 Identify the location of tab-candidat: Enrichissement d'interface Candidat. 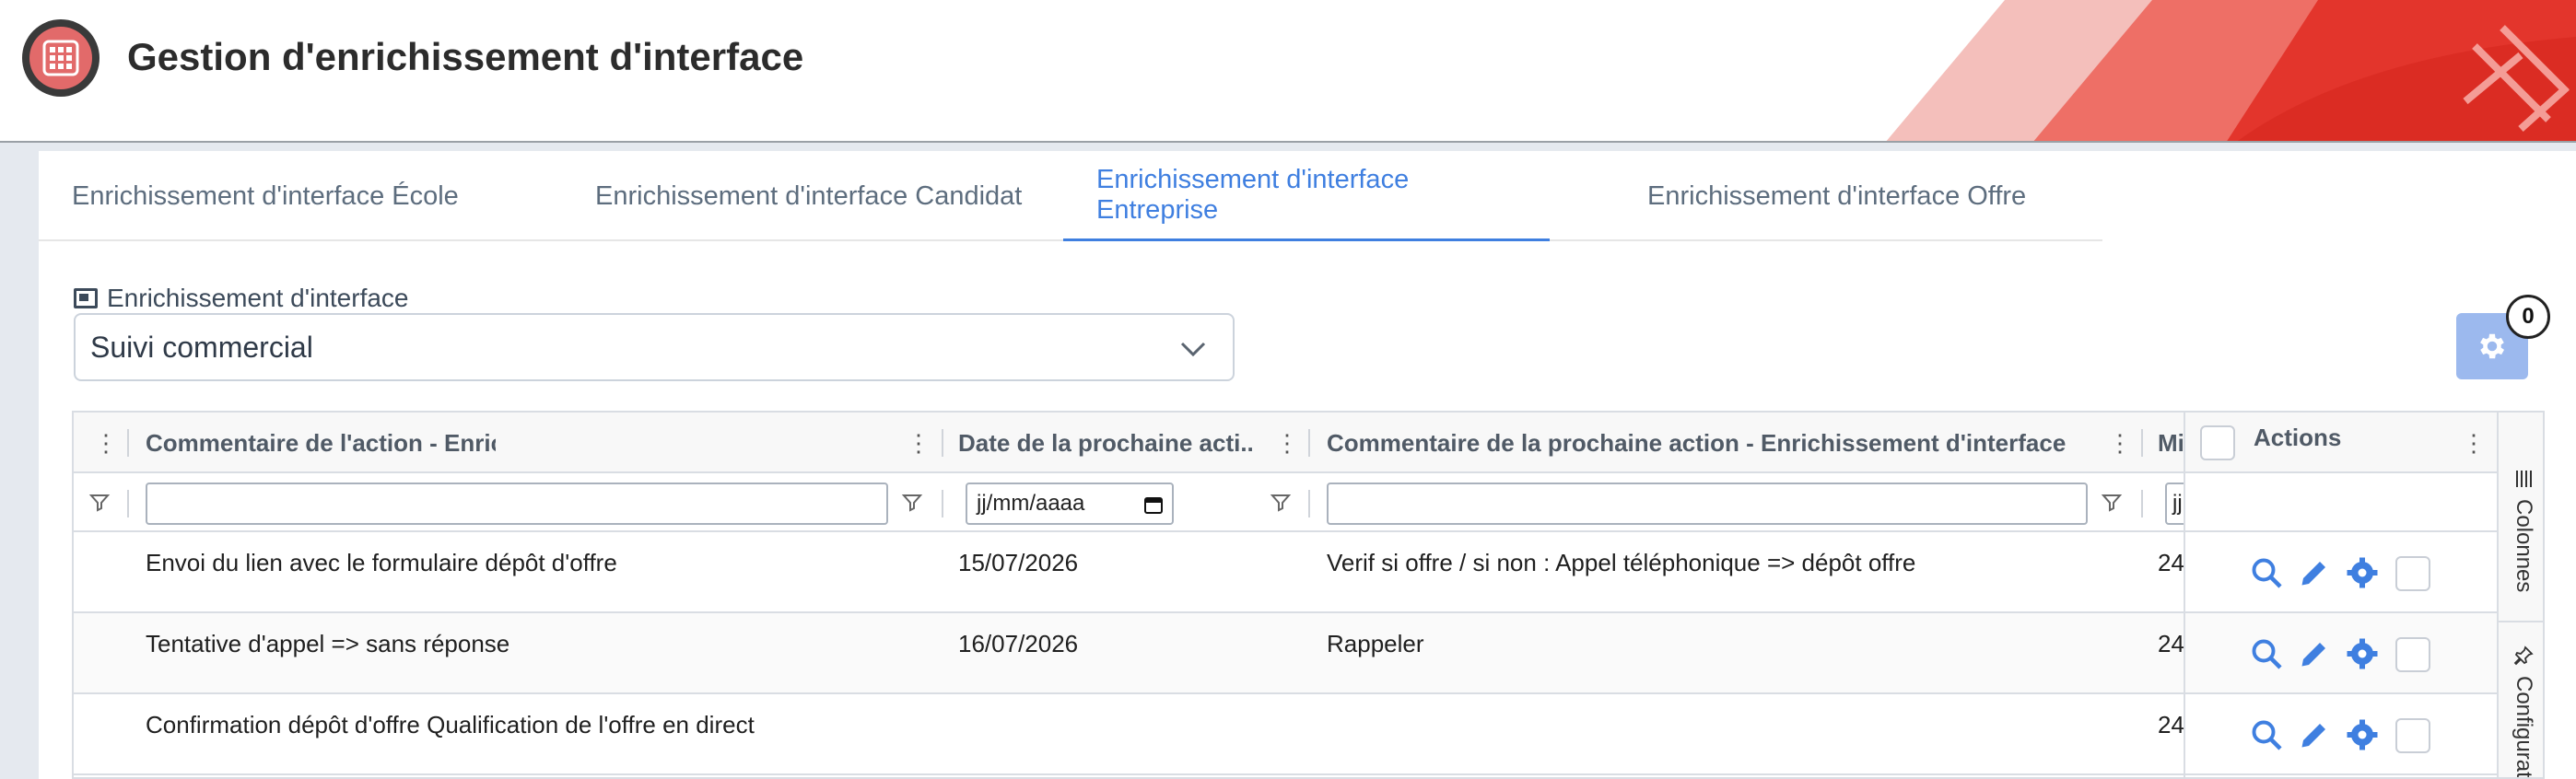
(808, 196).